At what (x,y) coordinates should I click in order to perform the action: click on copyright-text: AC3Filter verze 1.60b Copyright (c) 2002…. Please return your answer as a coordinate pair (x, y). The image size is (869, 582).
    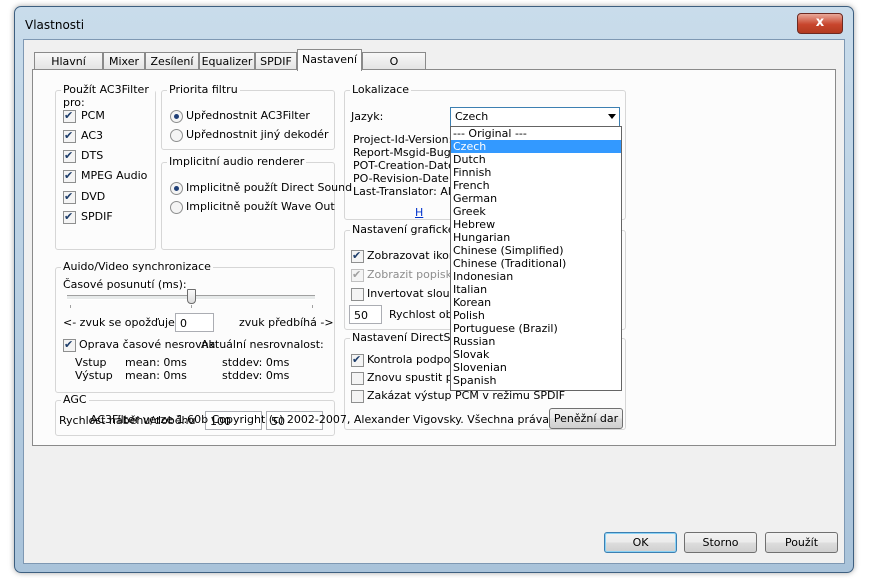
    Looking at the image, I should click on (352, 419).